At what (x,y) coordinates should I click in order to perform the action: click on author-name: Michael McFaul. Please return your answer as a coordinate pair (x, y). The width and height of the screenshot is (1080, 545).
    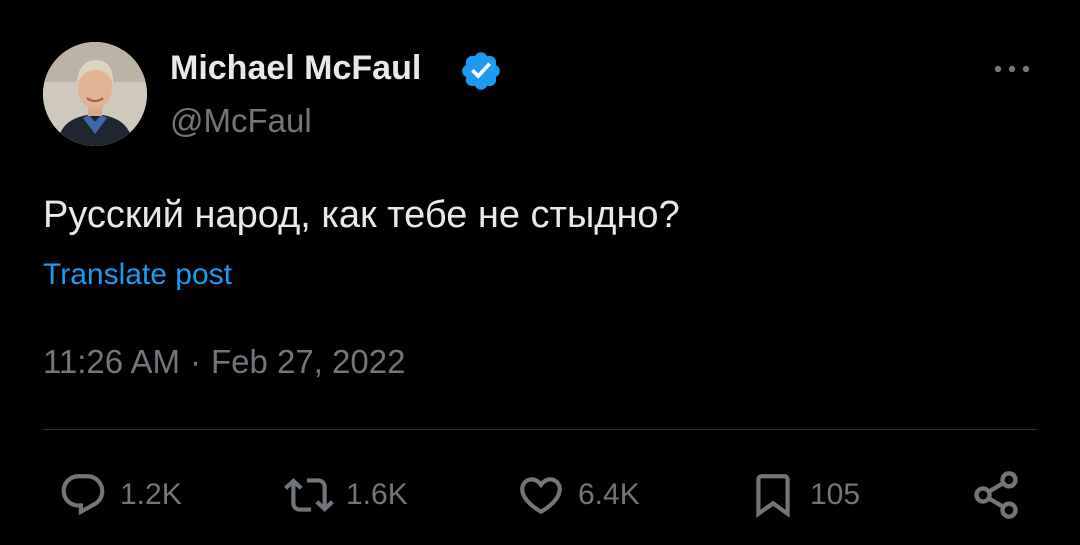
    Looking at the image, I should click on (295, 68).